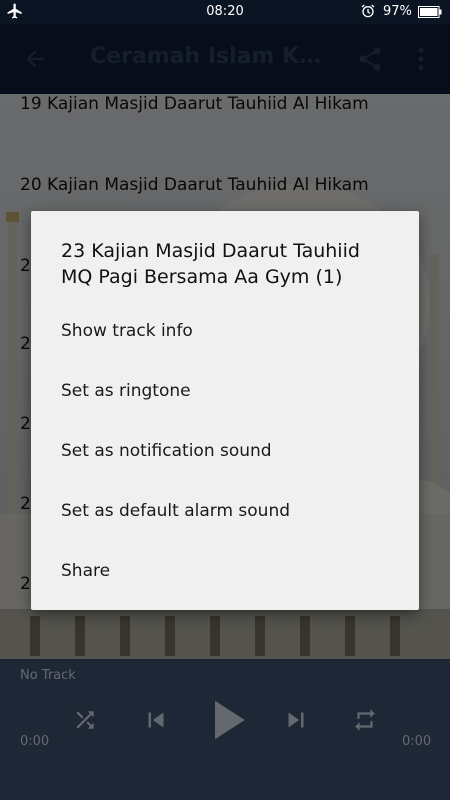  I want to click on set-notification-sound-option: Set as notification sound, so click(225, 451).